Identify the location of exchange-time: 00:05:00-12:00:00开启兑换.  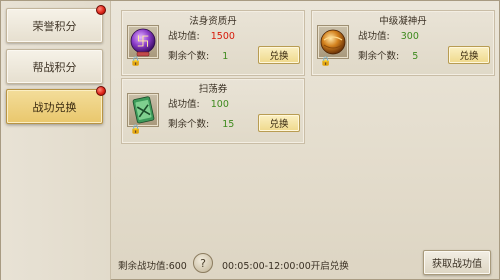
(285, 266).